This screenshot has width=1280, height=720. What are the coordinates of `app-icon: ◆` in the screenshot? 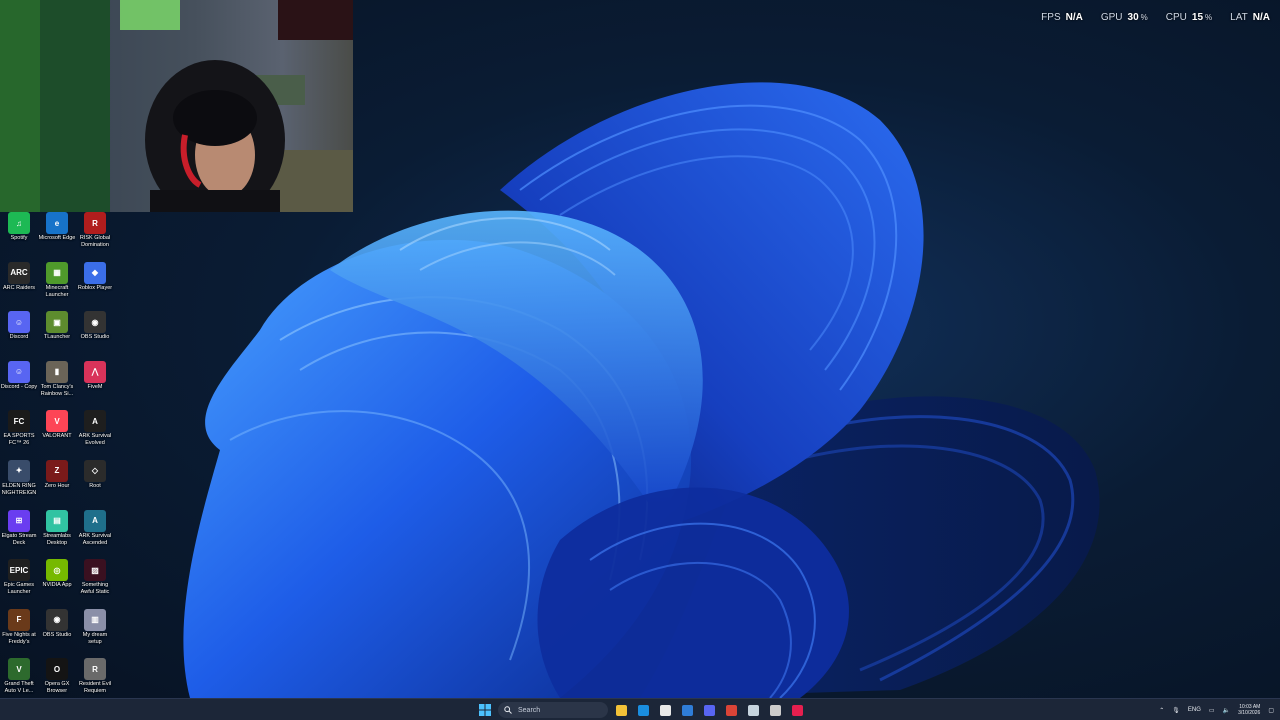 It's located at (95, 272).